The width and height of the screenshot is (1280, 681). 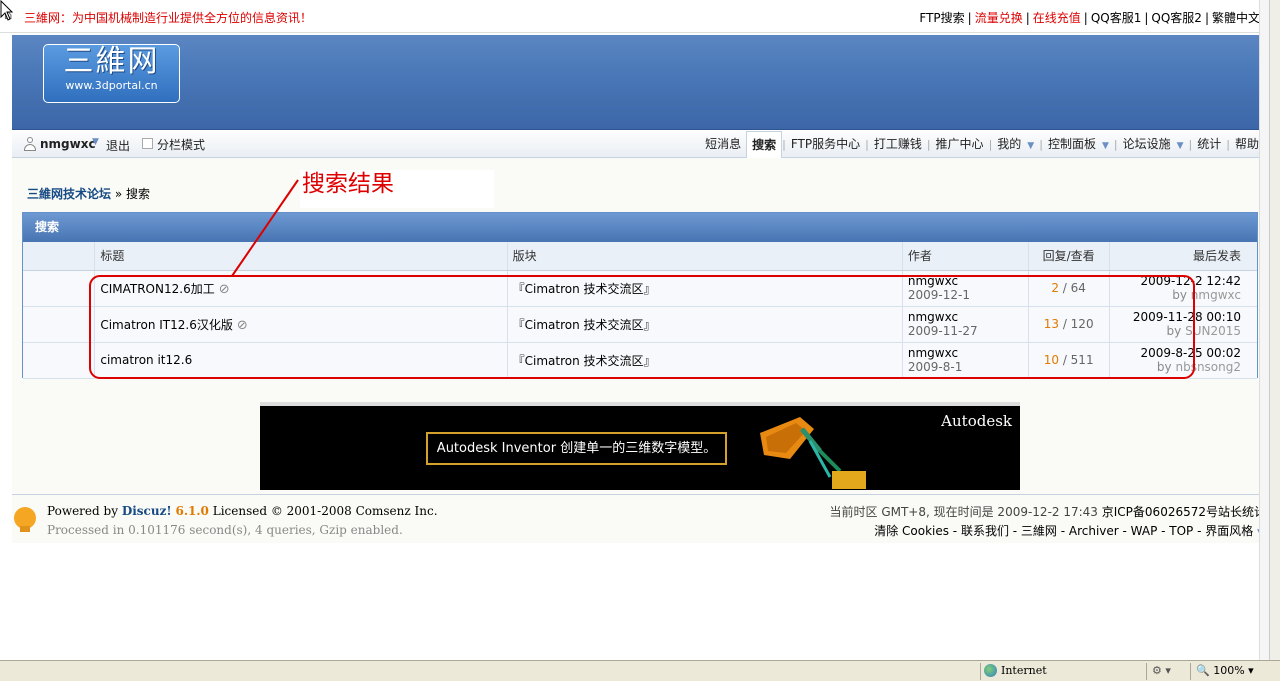 I want to click on stats-column-header: 回复/查看, so click(x=1068, y=256).